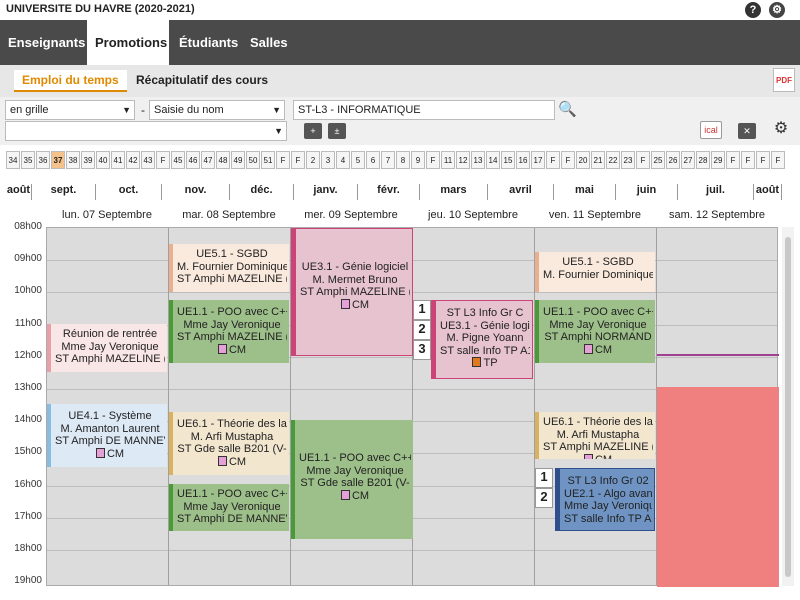  Describe the element at coordinates (463, 160) in the screenshot. I see `week-cell: 12` at that location.